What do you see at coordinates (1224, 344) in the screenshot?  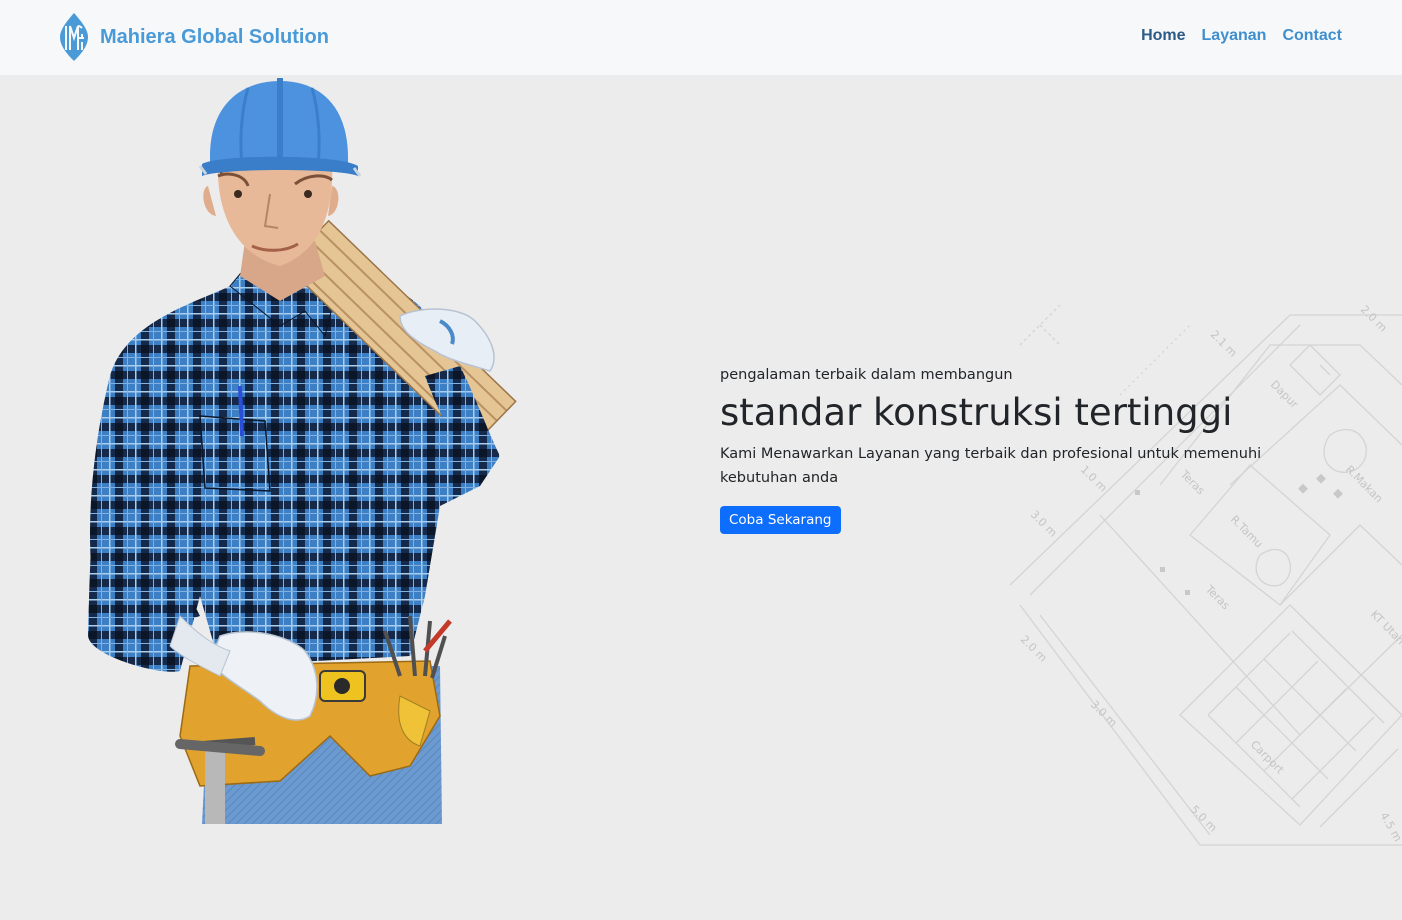 I see `blueprint-label: 2.1 m` at bounding box center [1224, 344].